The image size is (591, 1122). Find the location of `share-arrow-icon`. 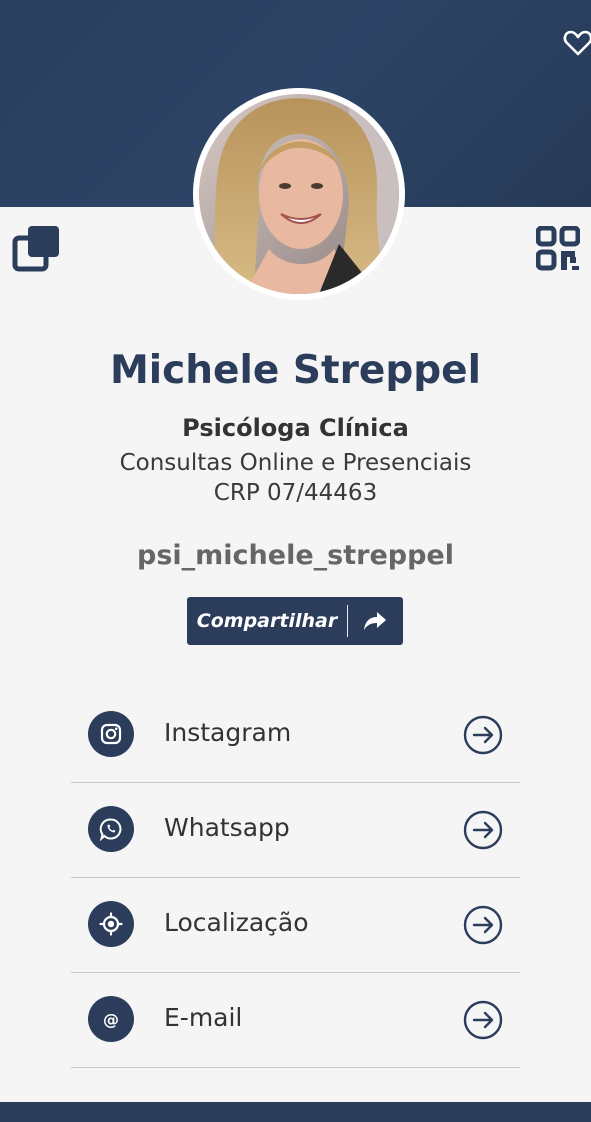

share-arrow-icon is located at coordinates (375, 621).